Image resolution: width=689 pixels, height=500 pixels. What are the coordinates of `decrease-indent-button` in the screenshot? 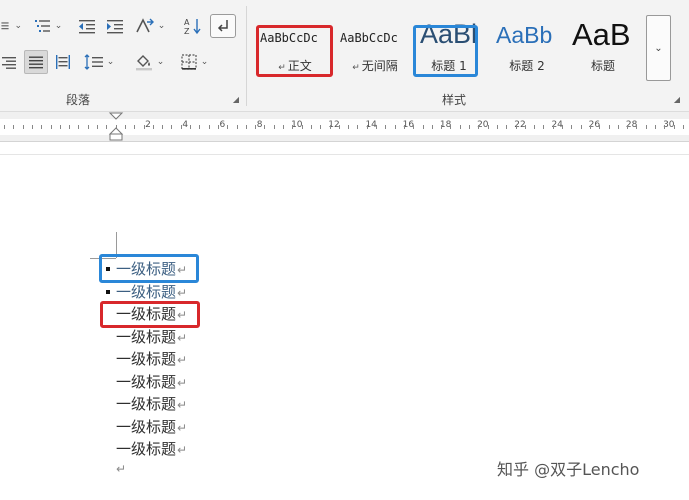 It's located at (87, 26).